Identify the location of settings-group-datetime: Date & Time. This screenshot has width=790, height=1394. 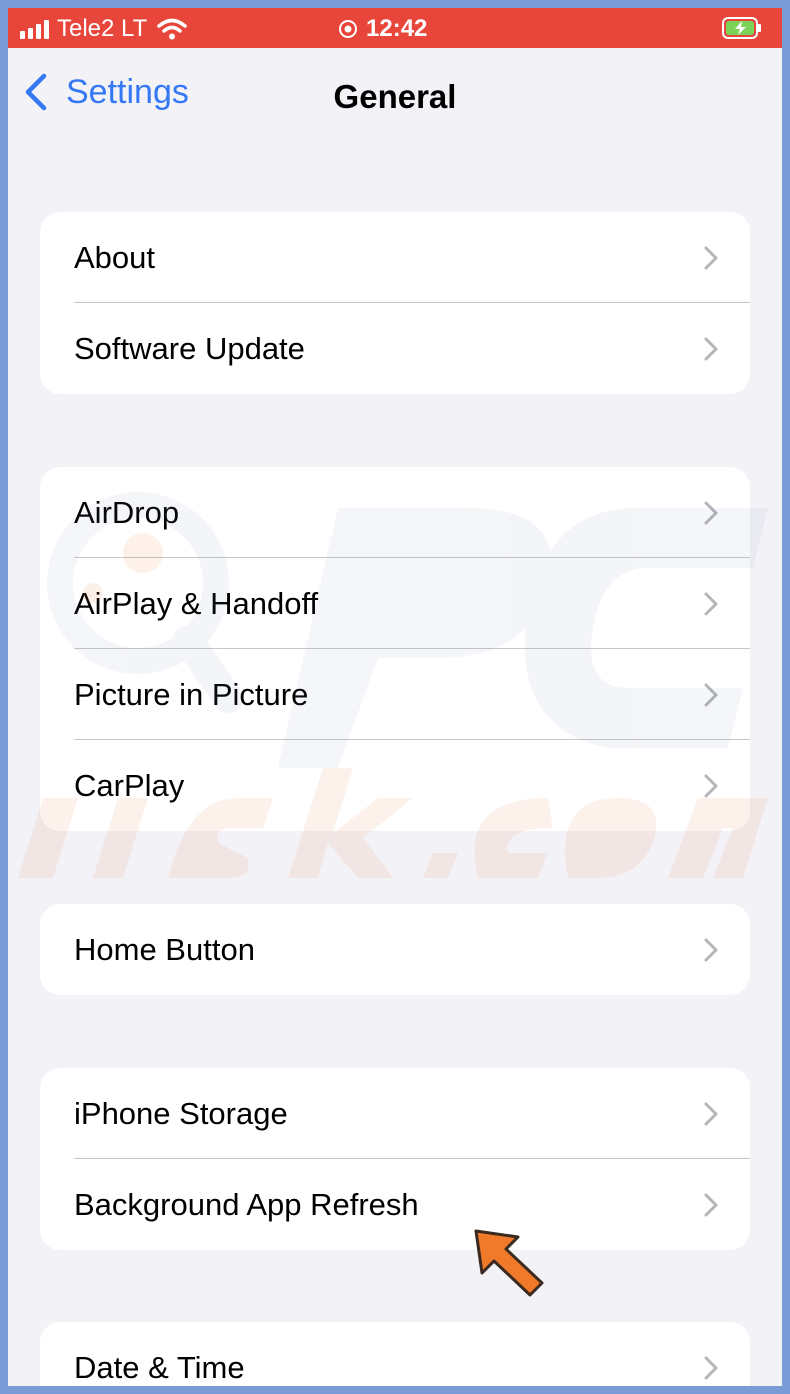
(395, 1354).